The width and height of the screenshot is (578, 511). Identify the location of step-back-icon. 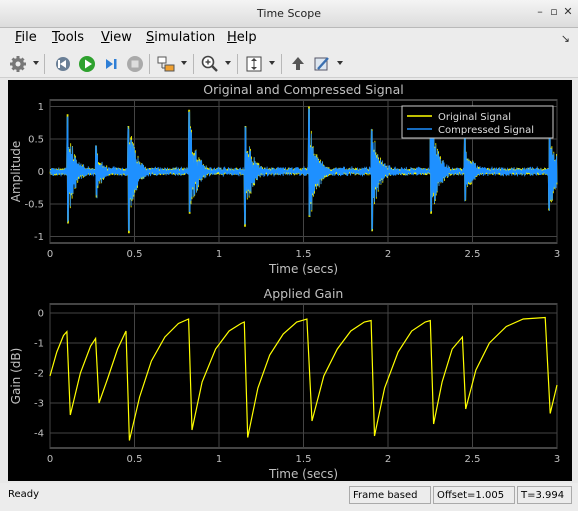
(63, 64).